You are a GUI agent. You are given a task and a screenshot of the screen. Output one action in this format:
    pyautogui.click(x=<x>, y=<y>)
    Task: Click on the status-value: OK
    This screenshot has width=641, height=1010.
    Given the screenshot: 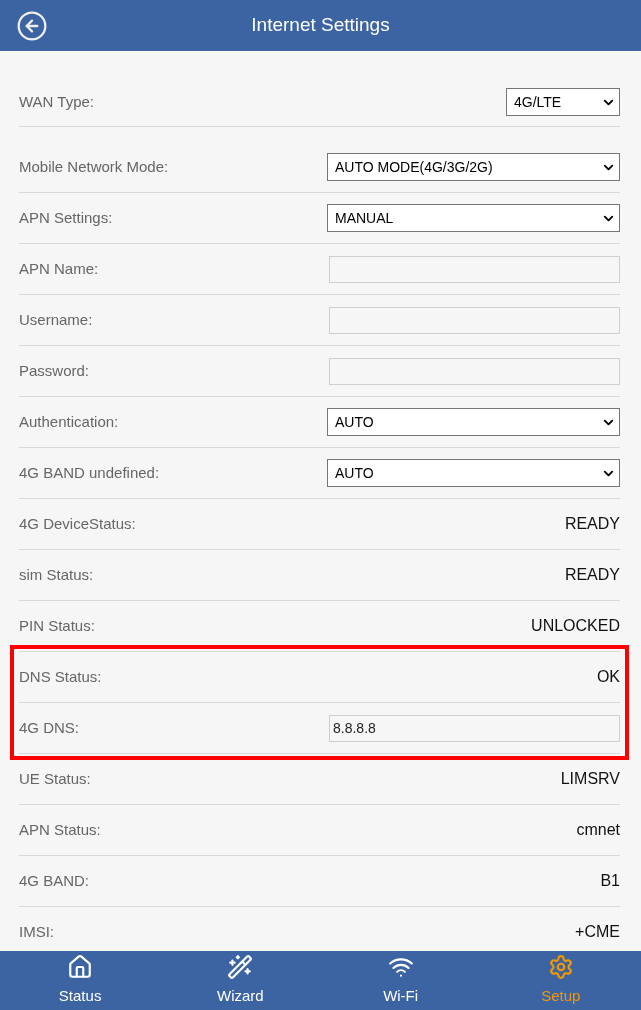 What is the action you would take?
    pyautogui.click(x=608, y=677)
    